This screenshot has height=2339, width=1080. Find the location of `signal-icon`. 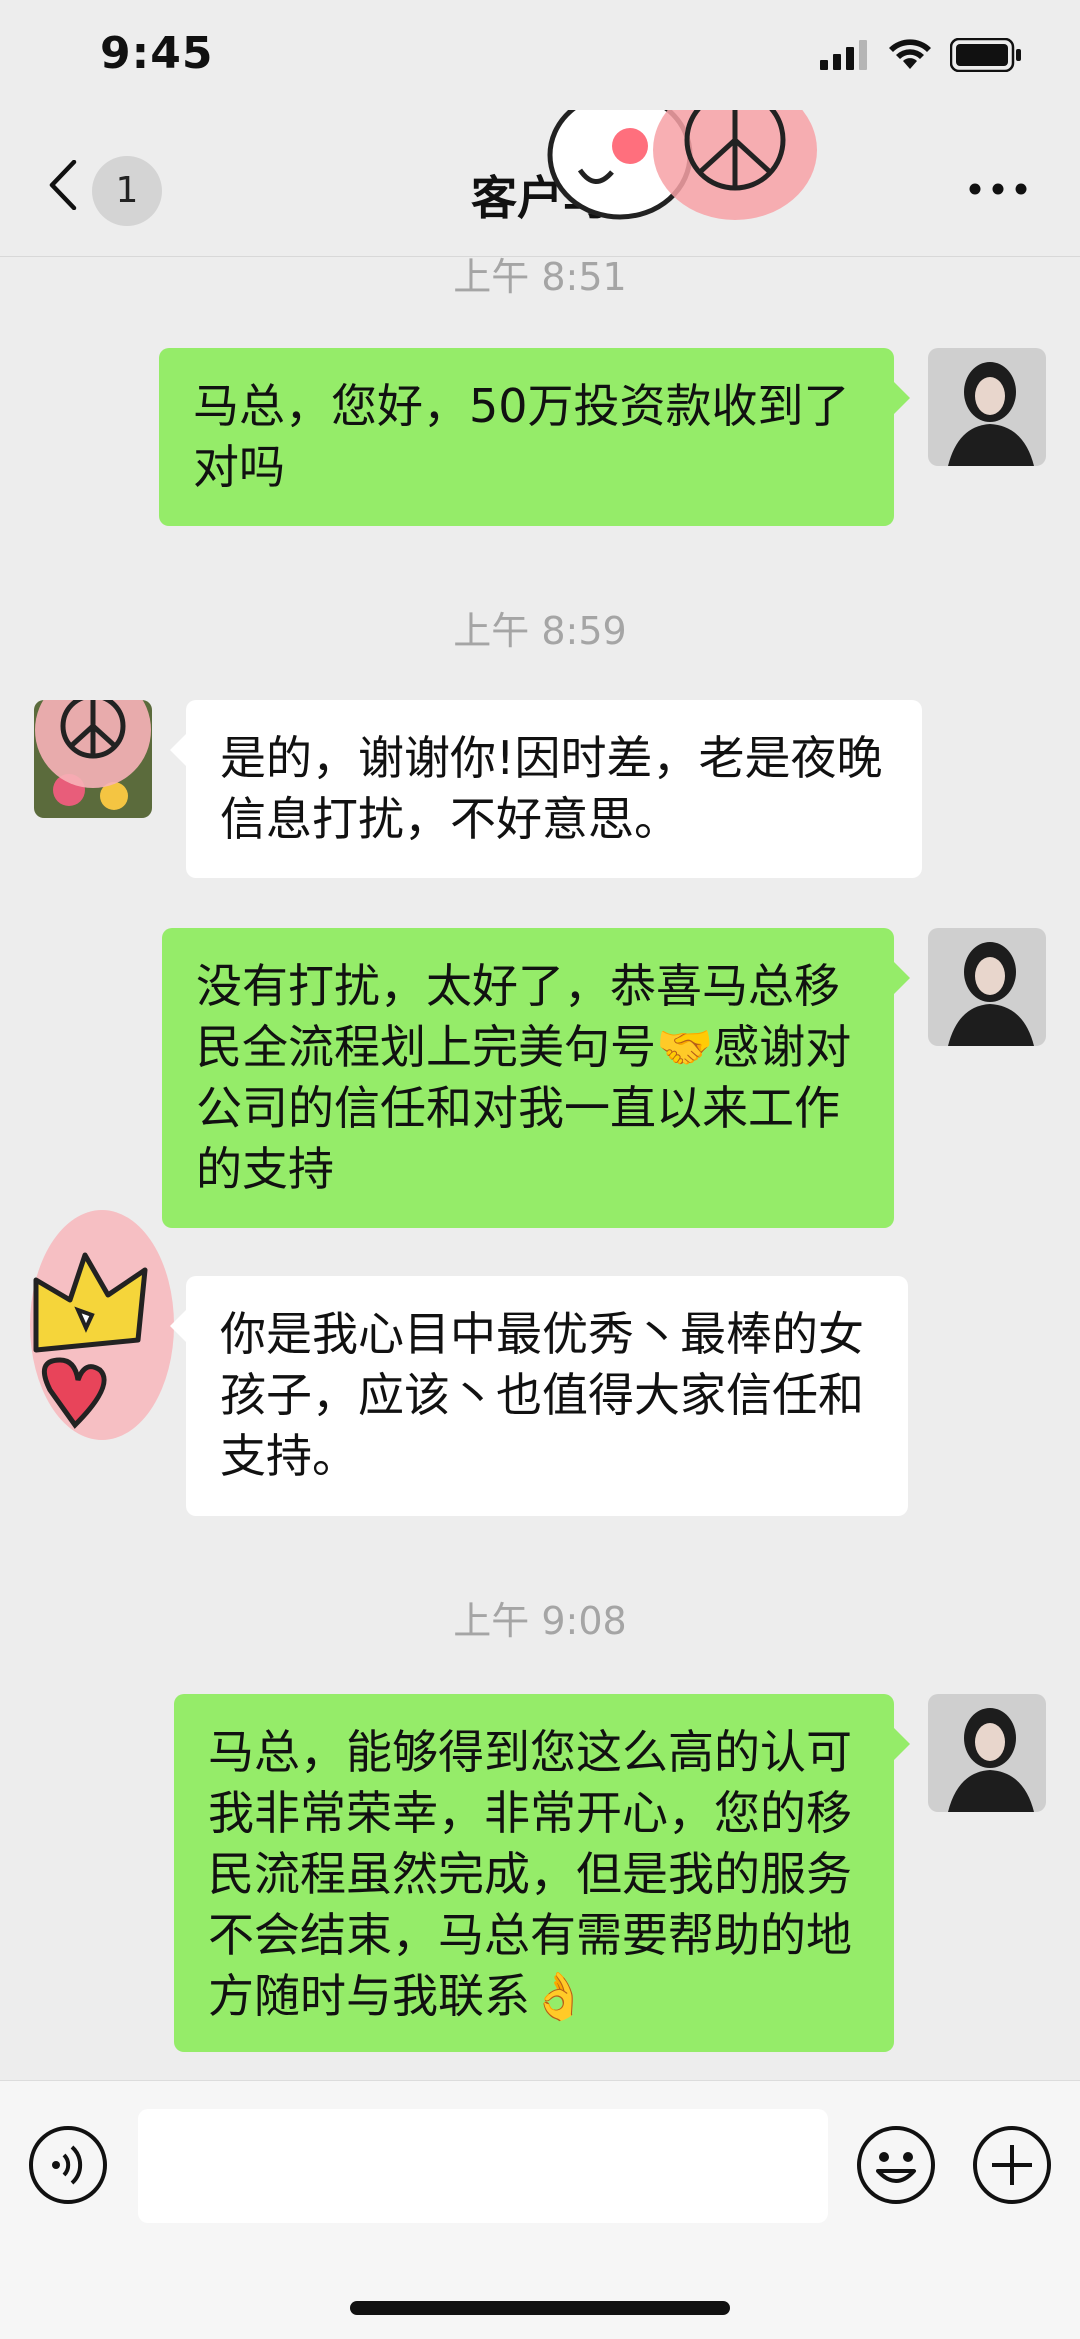

signal-icon is located at coordinates (843, 55).